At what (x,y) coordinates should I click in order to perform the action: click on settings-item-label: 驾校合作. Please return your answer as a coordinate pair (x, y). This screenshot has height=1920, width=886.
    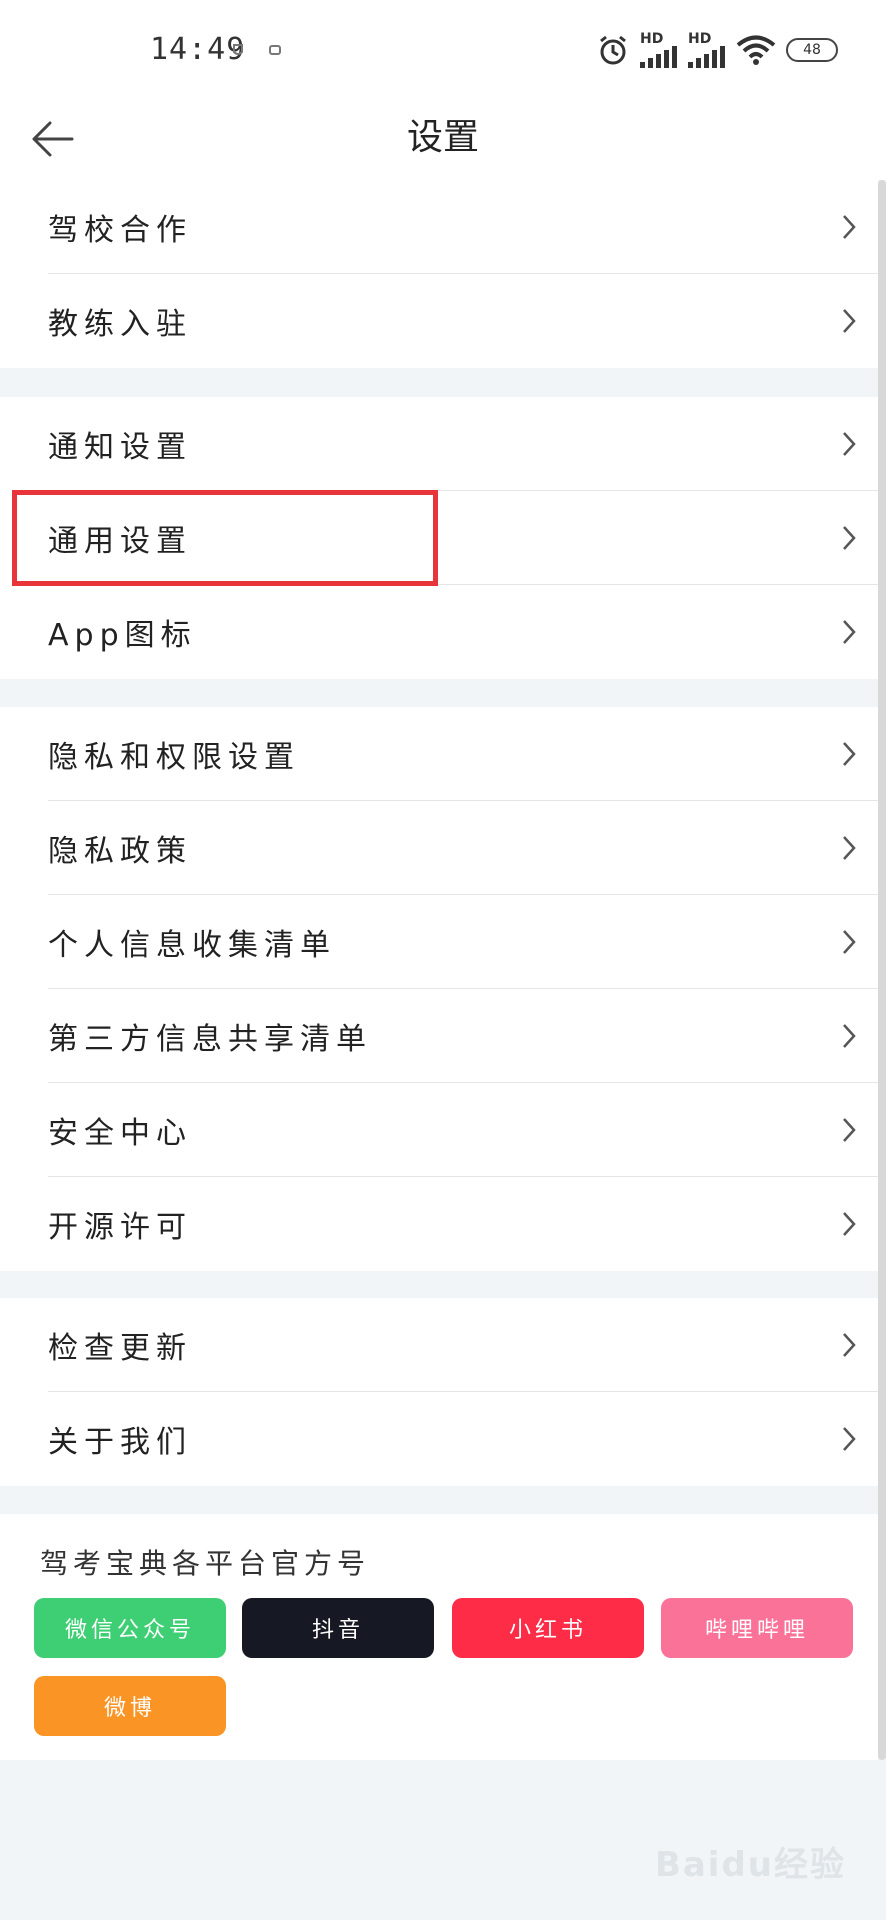
    Looking at the image, I should click on (120, 230).